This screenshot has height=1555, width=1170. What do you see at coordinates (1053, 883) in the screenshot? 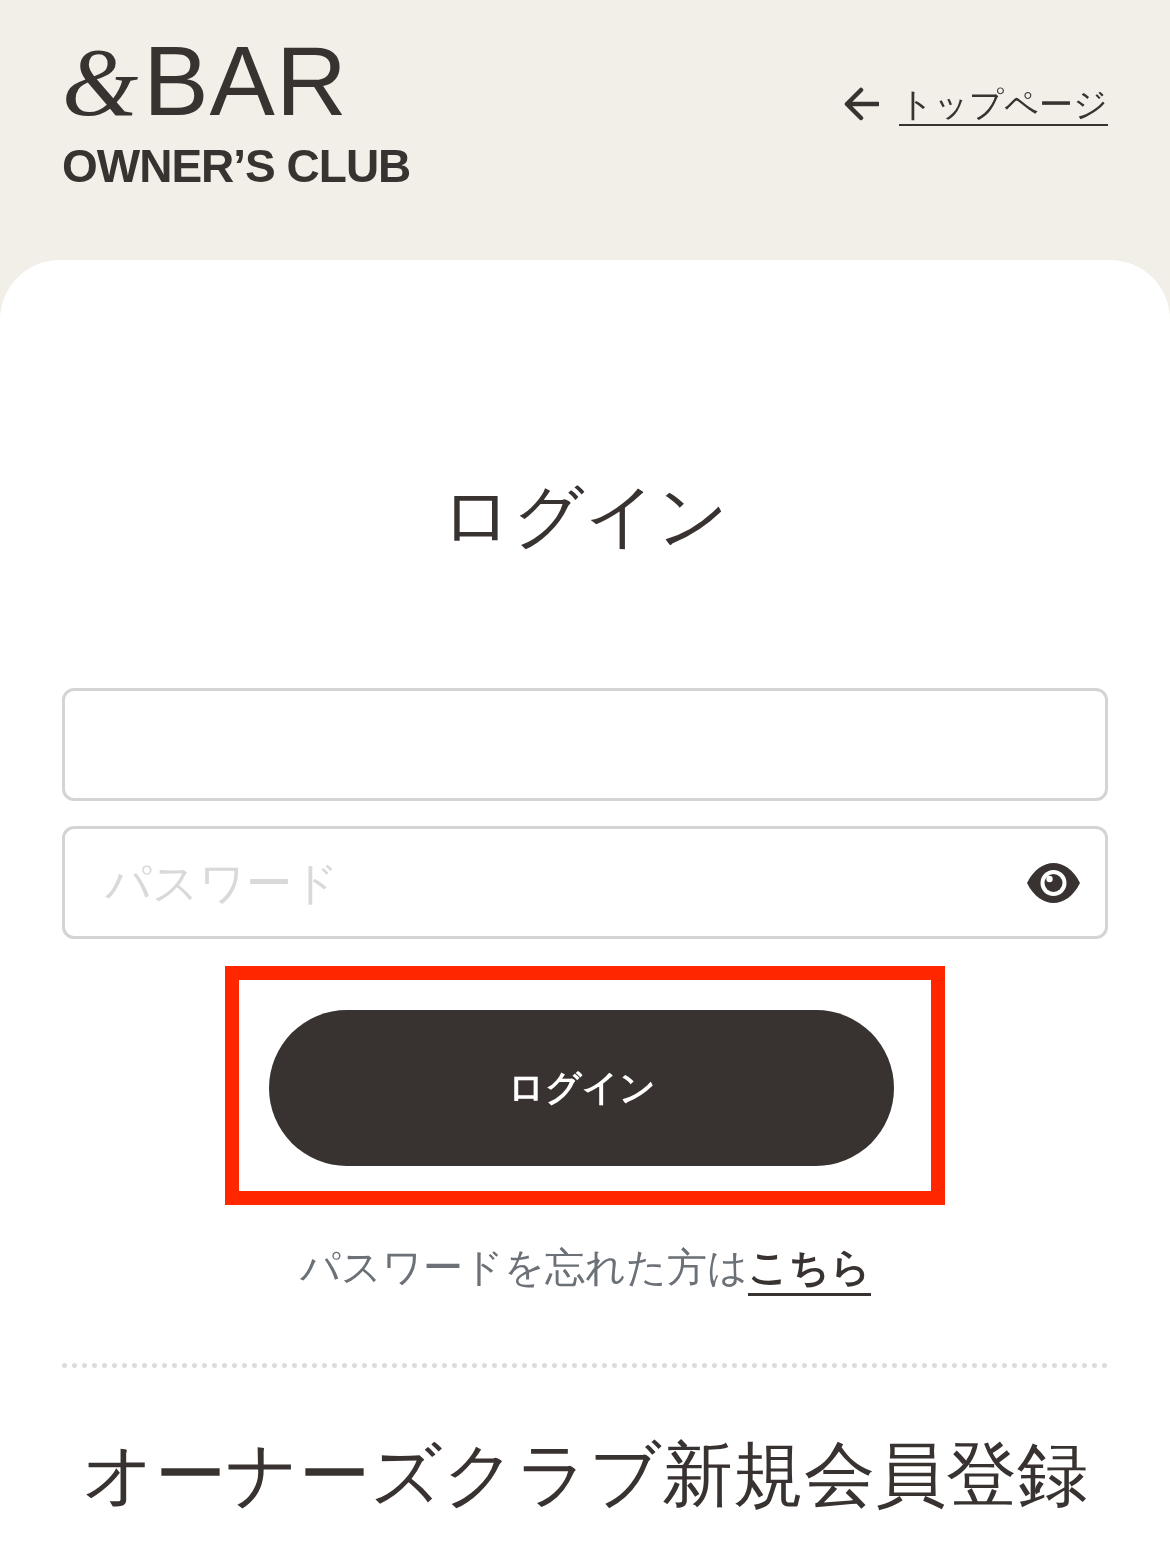
I see `eye-icon` at bounding box center [1053, 883].